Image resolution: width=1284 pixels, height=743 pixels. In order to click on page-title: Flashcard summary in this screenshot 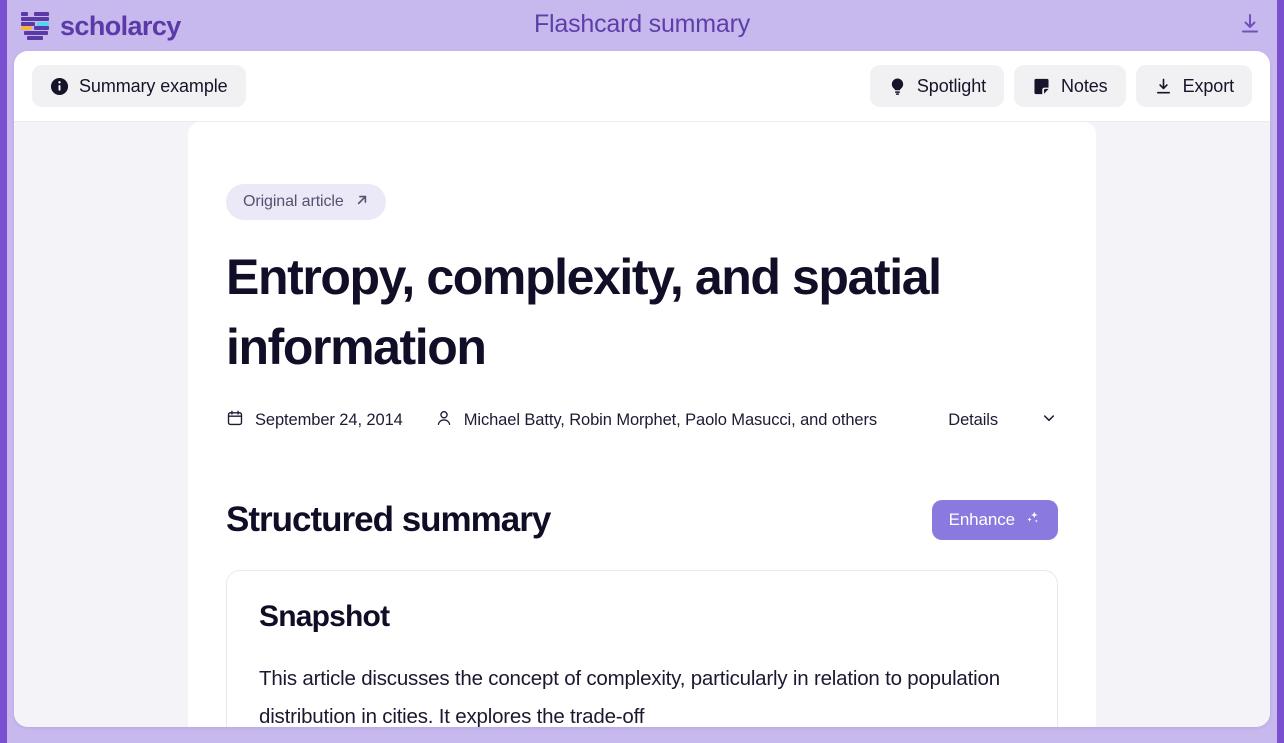, I will do `click(642, 24)`.